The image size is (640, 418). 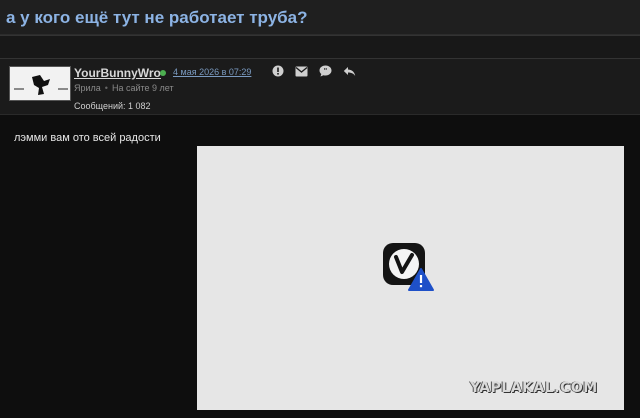 What do you see at coordinates (142, 88) in the screenshot?
I see `user-on-site: На сайте 9 лет` at bounding box center [142, 88].